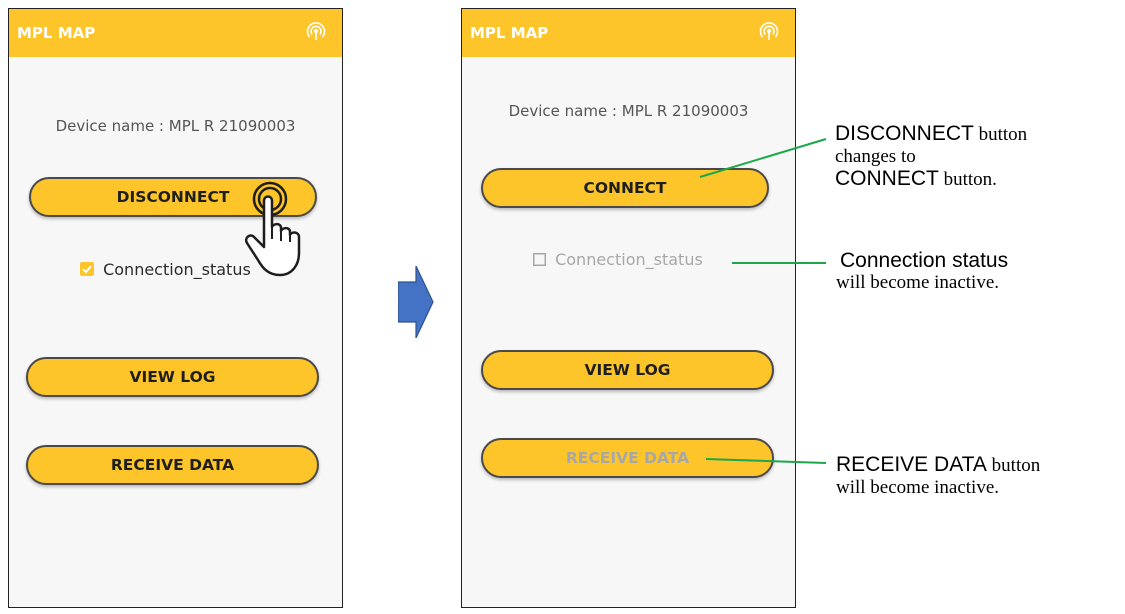 The width and height of the screenshot is (1125, 614). Describe the element at coordinates (763, 301) in the screenshot. I see `callout-lines` at that location.